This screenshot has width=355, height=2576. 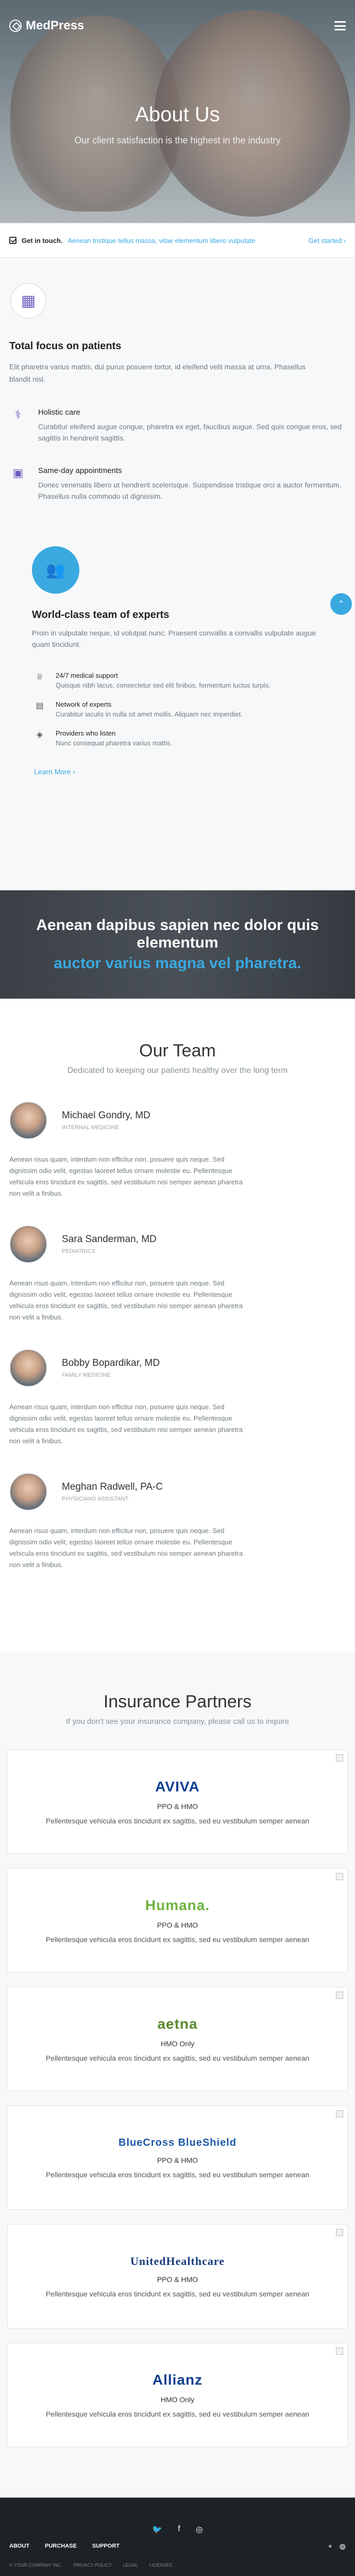 What do you see at coordinates (95, 1499) in the screenshot?
I see `member-role: PHYSICIANS ASSISTANT` at bounding box center [95, 1499].